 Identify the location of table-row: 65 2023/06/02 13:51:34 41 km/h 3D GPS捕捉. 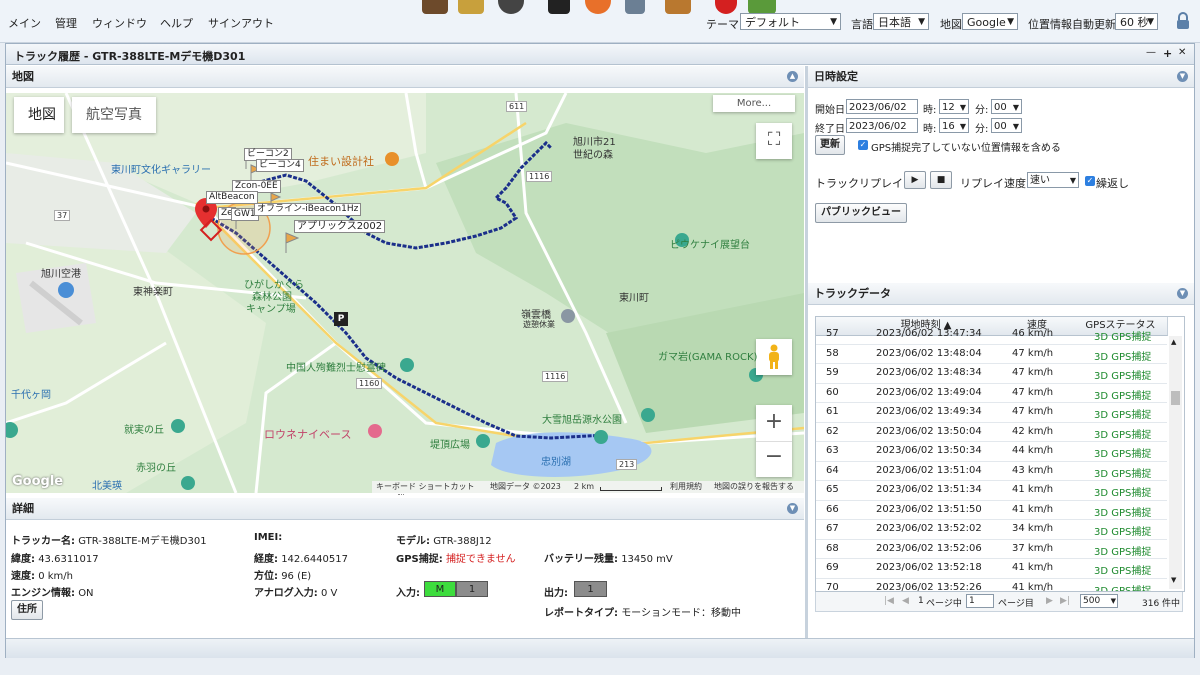
(991, 490).